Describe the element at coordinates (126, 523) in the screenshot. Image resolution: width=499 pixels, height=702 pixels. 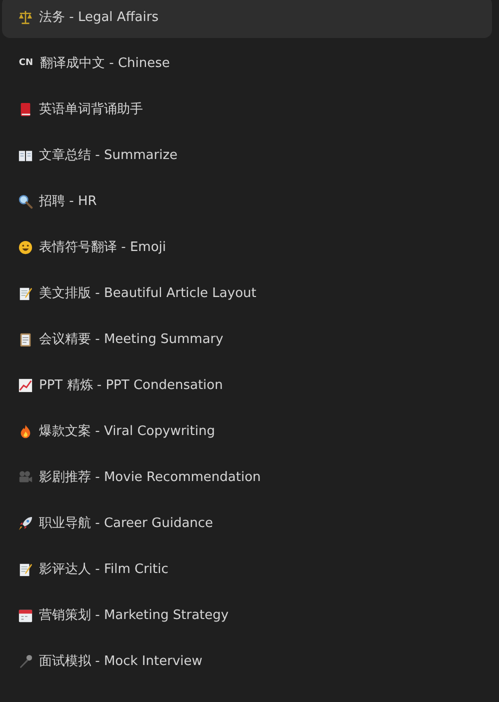
I see `menu-item-label: 职业导航 - Career Guidance` at that location.